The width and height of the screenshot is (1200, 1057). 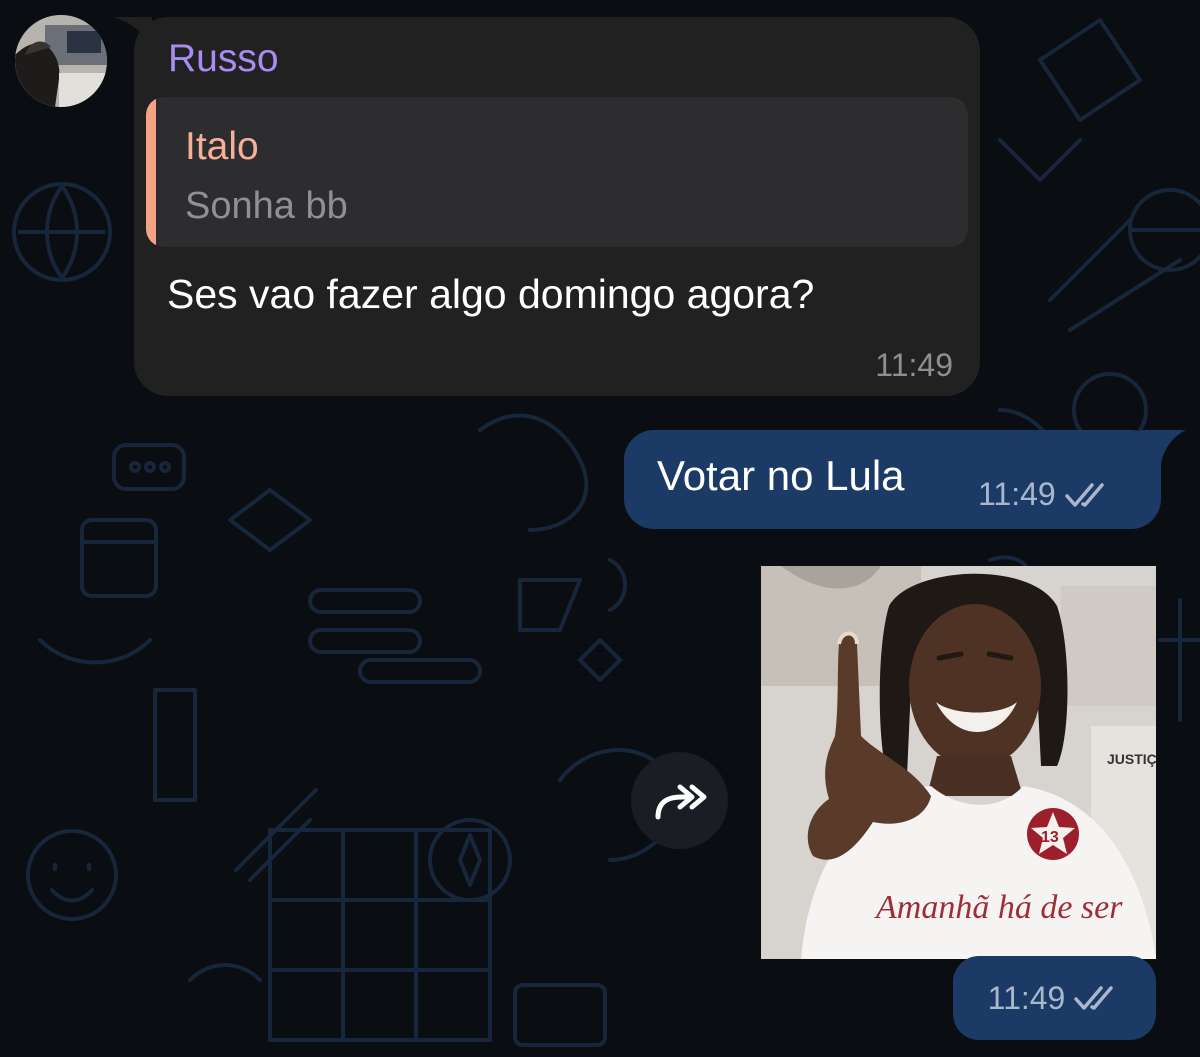 I want to click on sender-name: Russo, so click(x=223, y=59).